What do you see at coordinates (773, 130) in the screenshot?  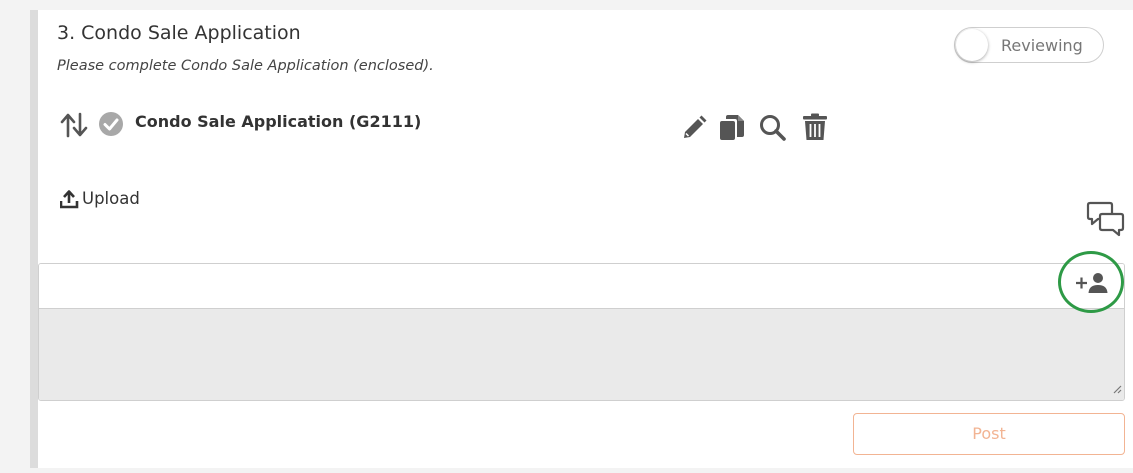 I see `search-icon` at bounding box center [773, 130].